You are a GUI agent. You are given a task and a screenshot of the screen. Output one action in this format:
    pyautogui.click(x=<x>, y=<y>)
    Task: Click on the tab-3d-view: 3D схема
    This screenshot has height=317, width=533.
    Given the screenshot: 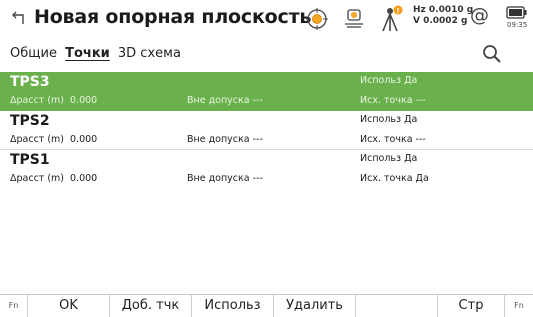 What is the action you would take?
    pyautogui.click(x=149, y=53)
    